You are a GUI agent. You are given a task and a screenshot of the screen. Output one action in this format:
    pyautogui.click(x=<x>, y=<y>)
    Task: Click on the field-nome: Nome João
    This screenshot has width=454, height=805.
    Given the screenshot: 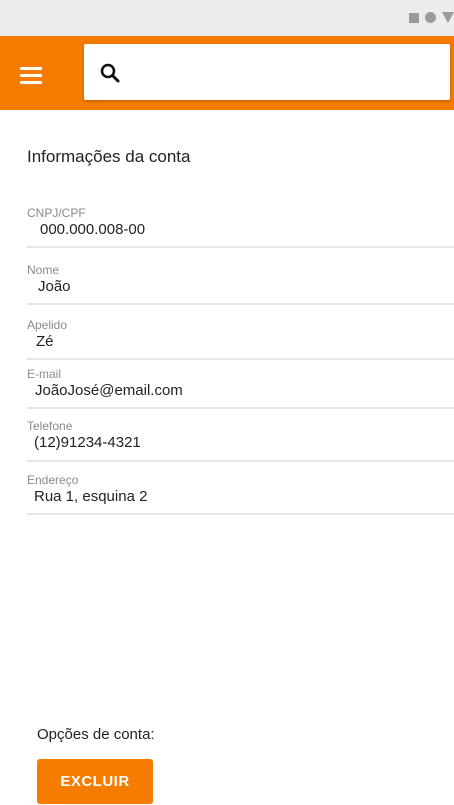 What is the action you would take?
    pyautogui.click(x=240, y=284)
    